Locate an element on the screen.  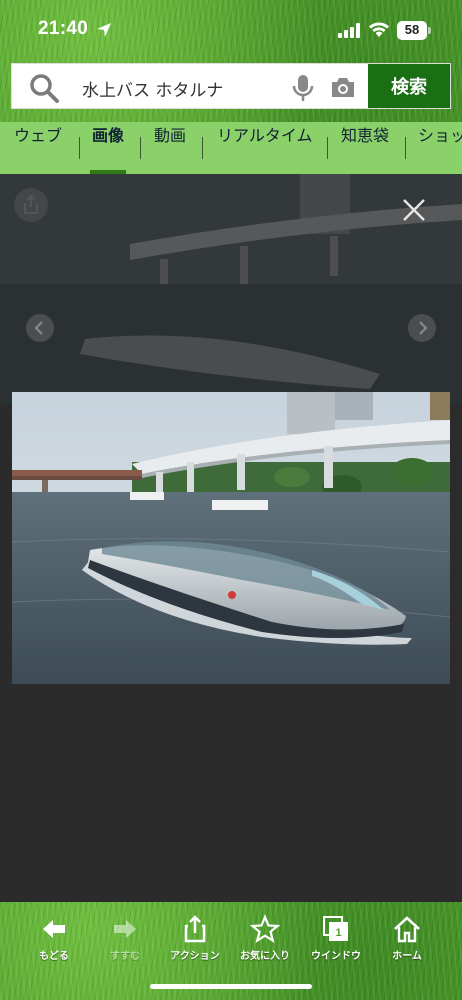
arrow-right-icon is located at coordinates (125, 929).